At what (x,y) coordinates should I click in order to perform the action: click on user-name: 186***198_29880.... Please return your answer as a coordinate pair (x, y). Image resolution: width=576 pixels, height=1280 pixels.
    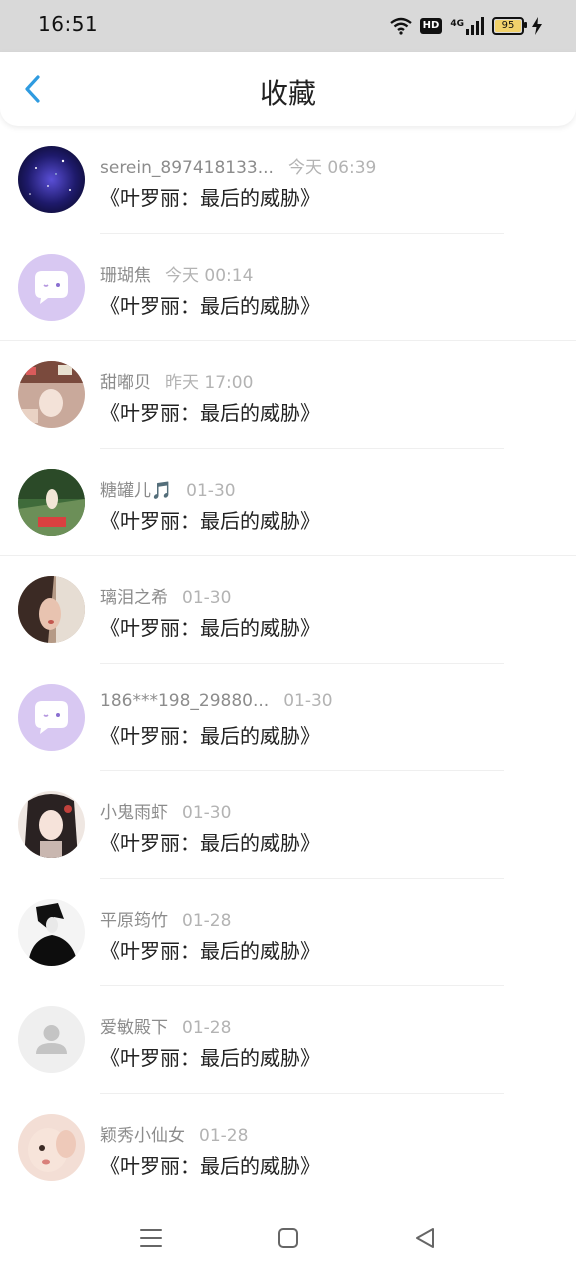
    Looking at the image, I should click on (184, 701).